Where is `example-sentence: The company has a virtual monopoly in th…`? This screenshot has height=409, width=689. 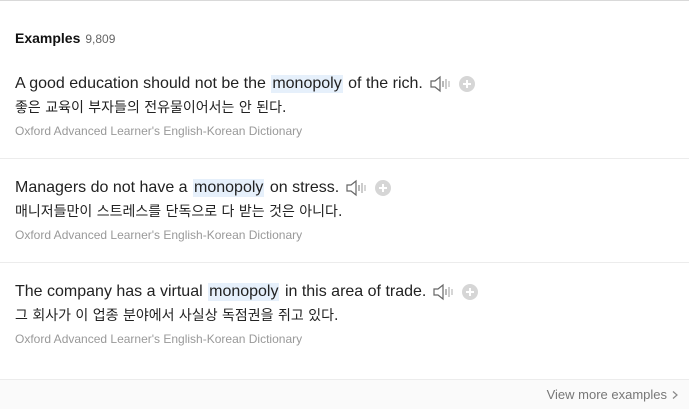 example-sentence: The company has a virtual monopoly in th… is located at coordinates (352, 292).